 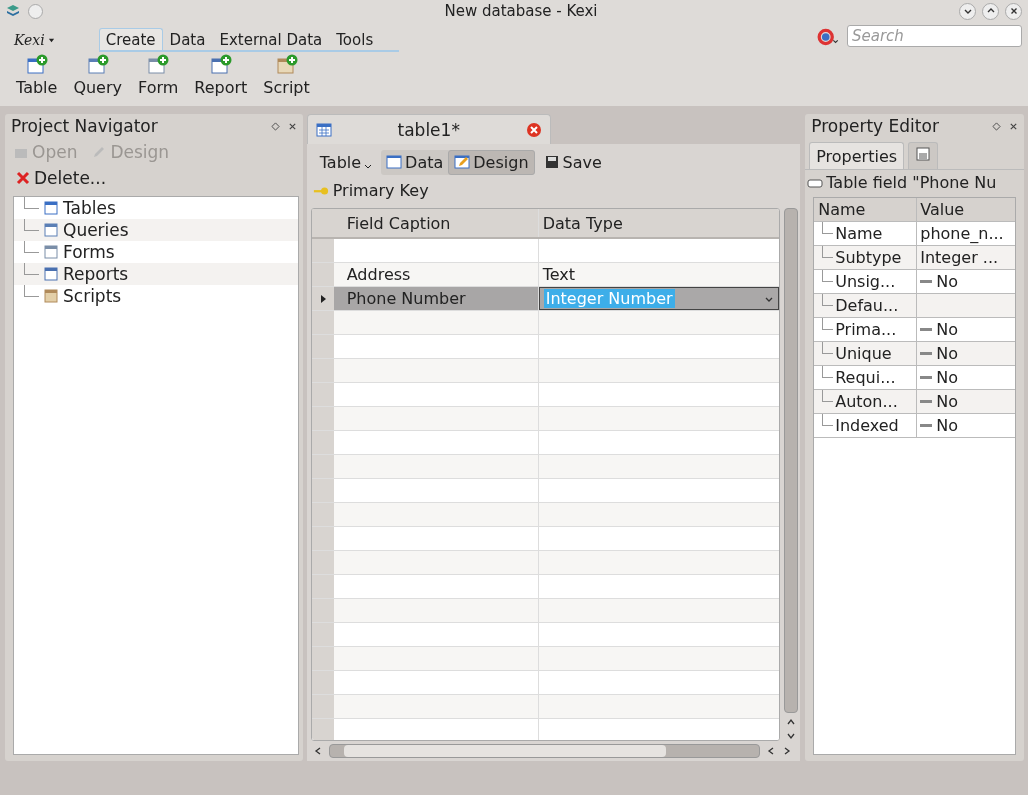 I want to click on panel-title: Project Navigator, so click(x=85, y=126).